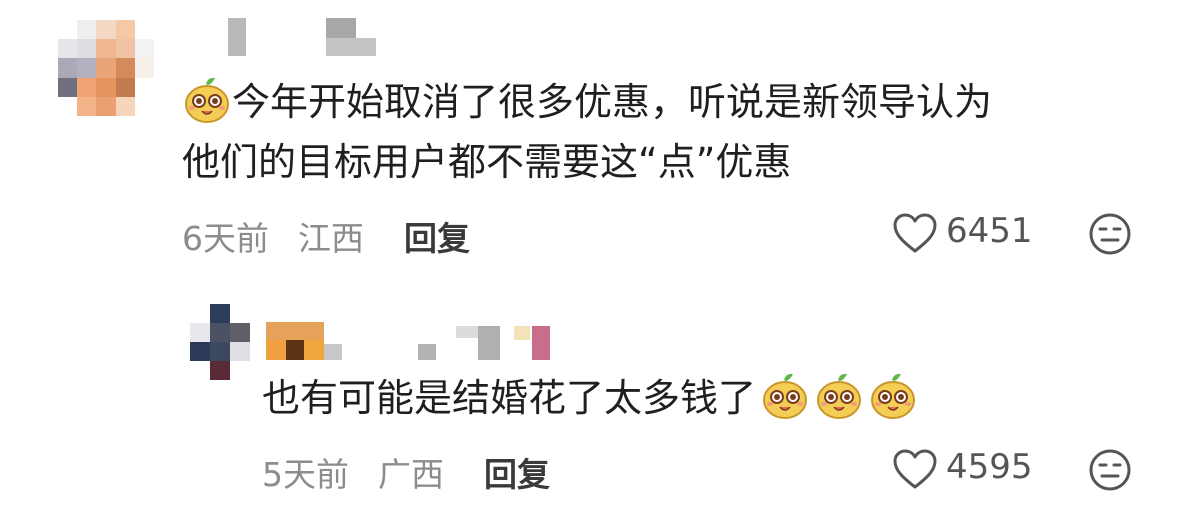 The width and height of the screenshot is (1200, 508). Describe the element at coordinates (989, 467) in the screenshot. I see `like-count: 4595` at that location.